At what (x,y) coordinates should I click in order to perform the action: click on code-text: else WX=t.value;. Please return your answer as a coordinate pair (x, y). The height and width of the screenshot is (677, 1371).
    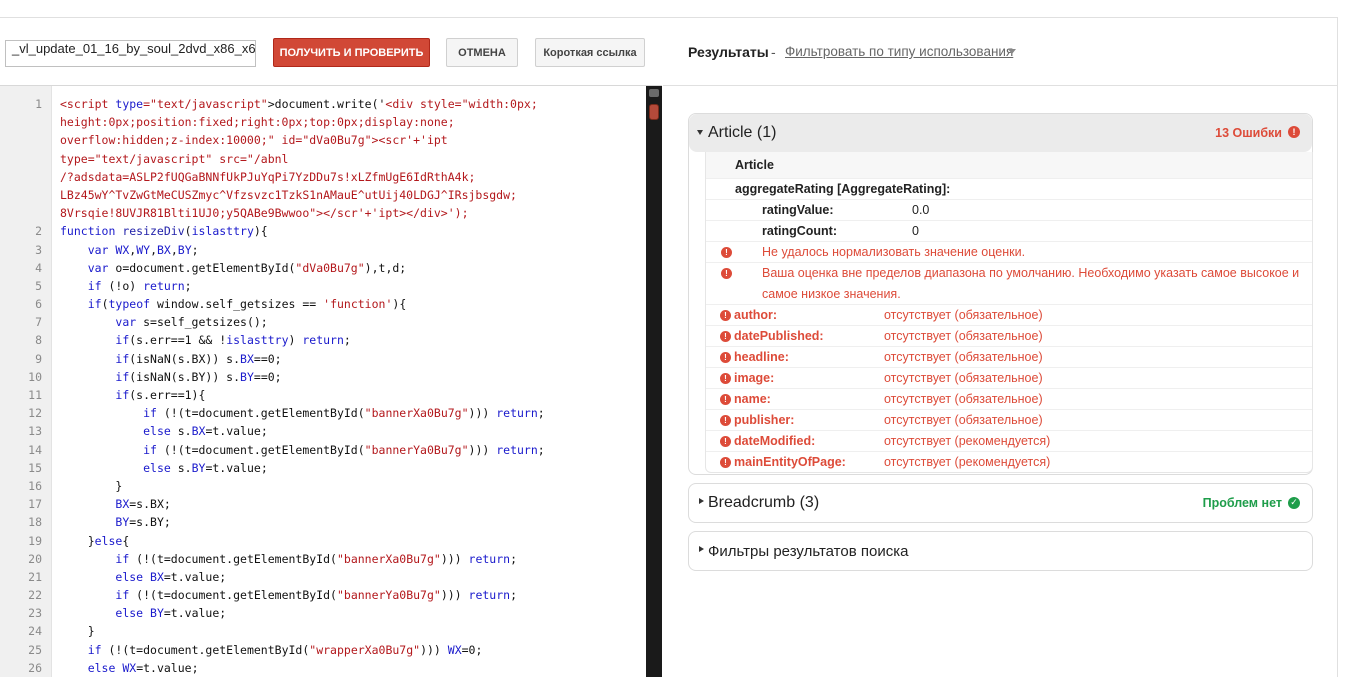
    Looking at the image, I should click on (129, 668).